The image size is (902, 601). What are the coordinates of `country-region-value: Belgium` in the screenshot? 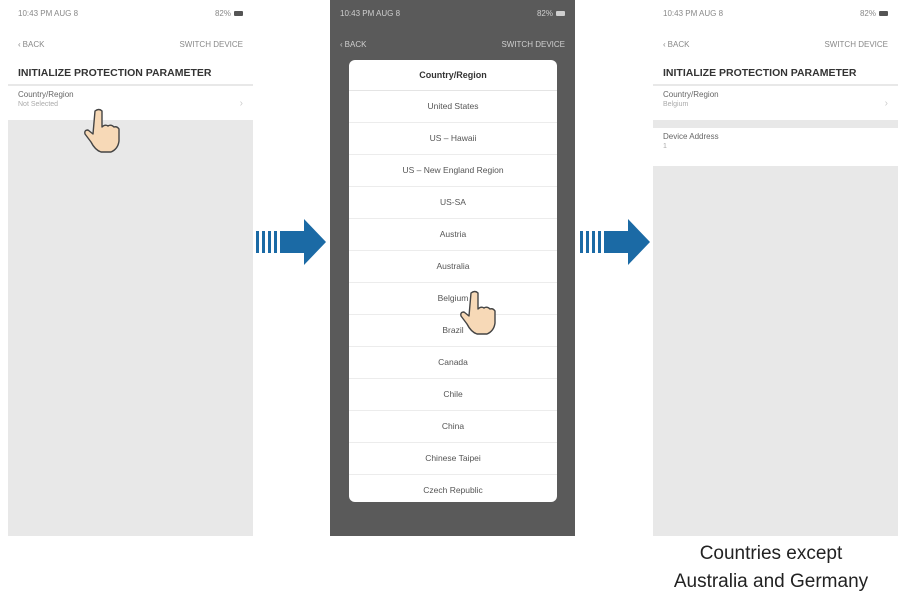 It's located at (676, 104).